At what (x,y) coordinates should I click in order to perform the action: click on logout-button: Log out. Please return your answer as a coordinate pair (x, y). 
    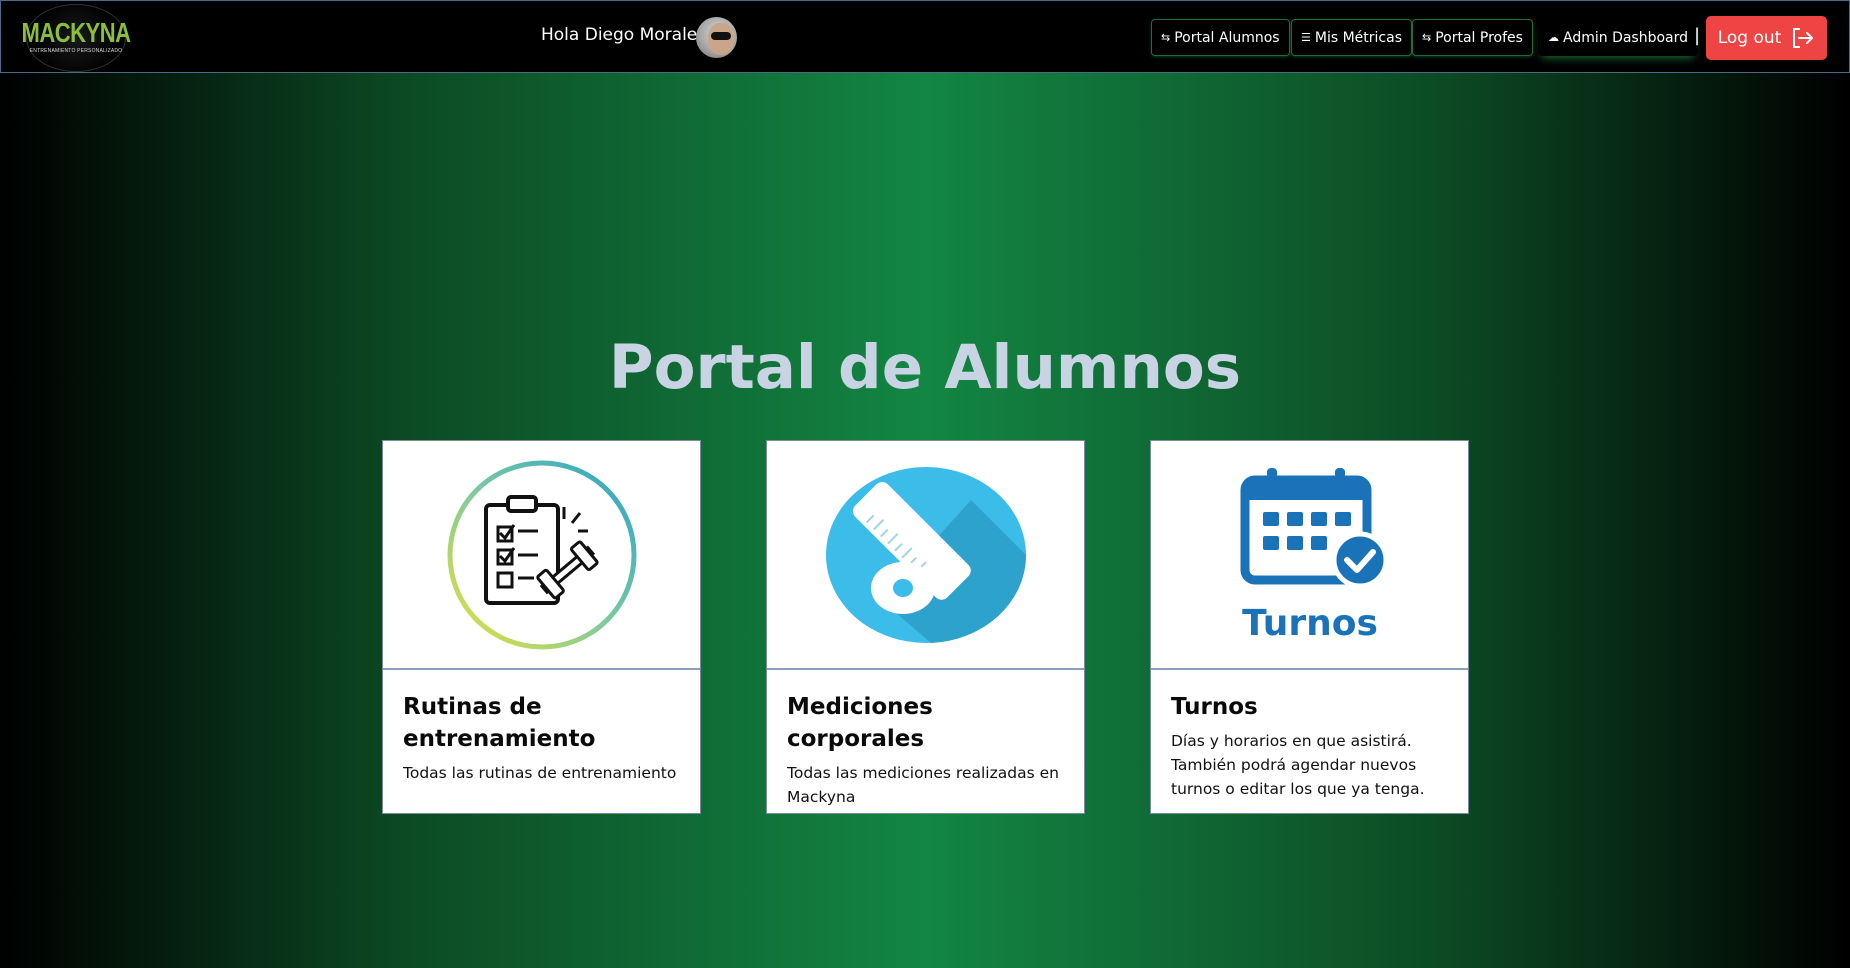
    Looking at the image, I should click on (1766, 38).